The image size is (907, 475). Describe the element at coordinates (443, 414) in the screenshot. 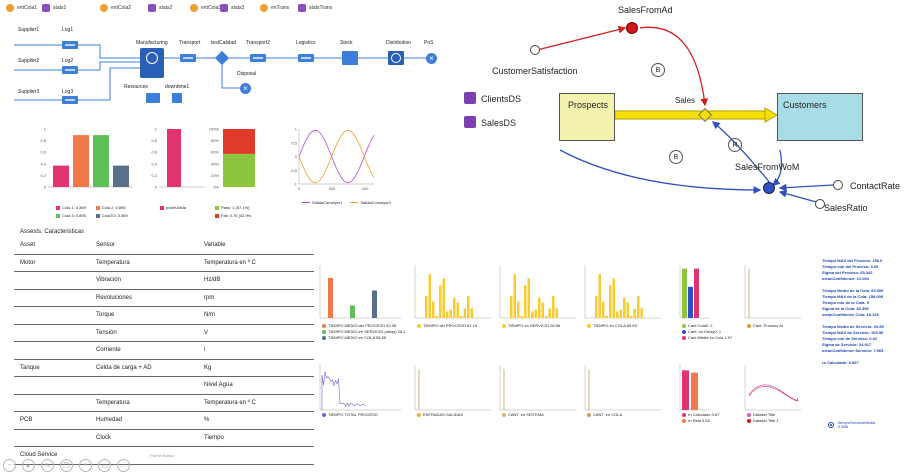

I see `legend-text: ENTRADAS-SALIDAS` at that location.